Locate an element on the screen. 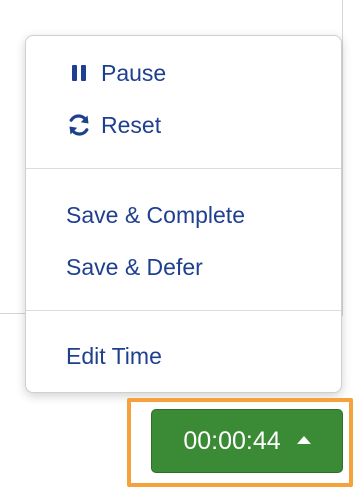  menu-item-label: Reset is located at coordinates (131, 124).